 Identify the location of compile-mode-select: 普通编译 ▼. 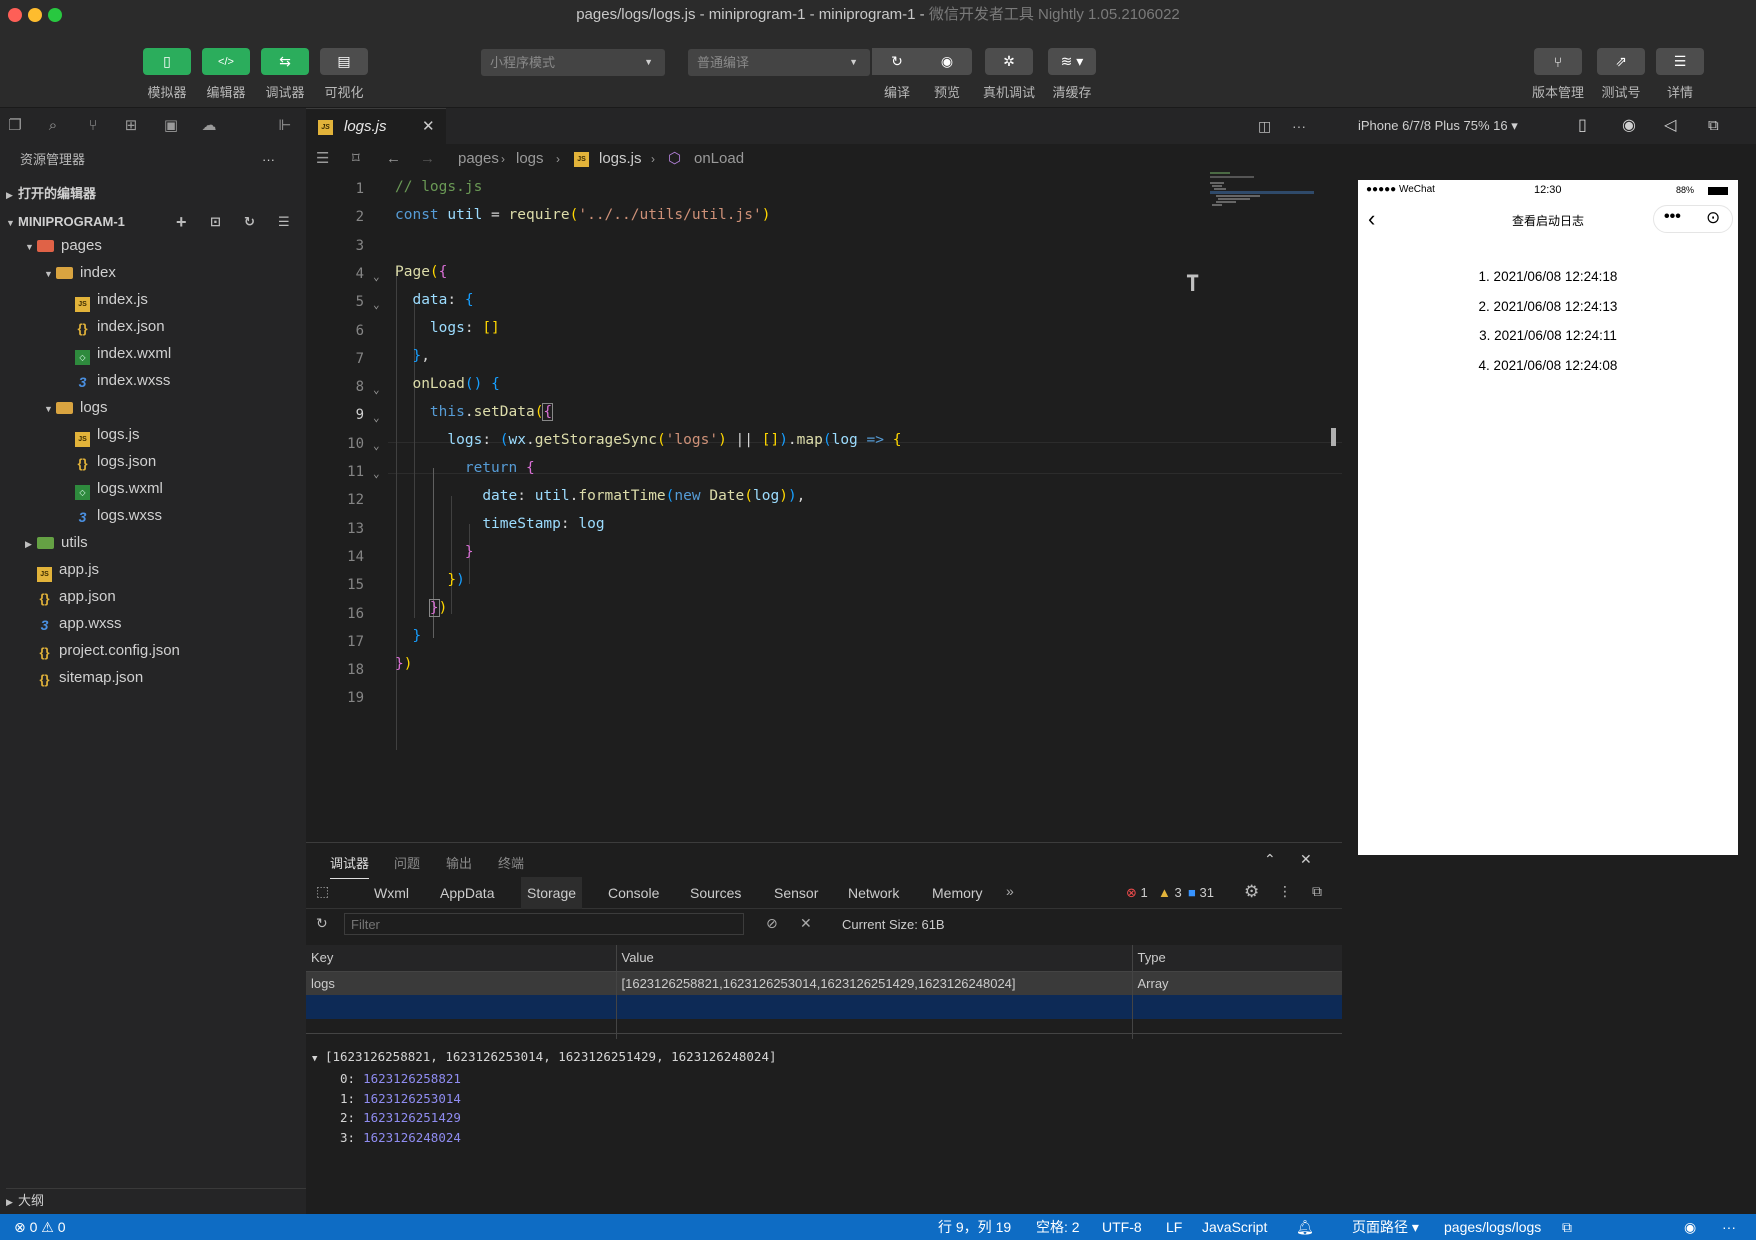
(779, 62).